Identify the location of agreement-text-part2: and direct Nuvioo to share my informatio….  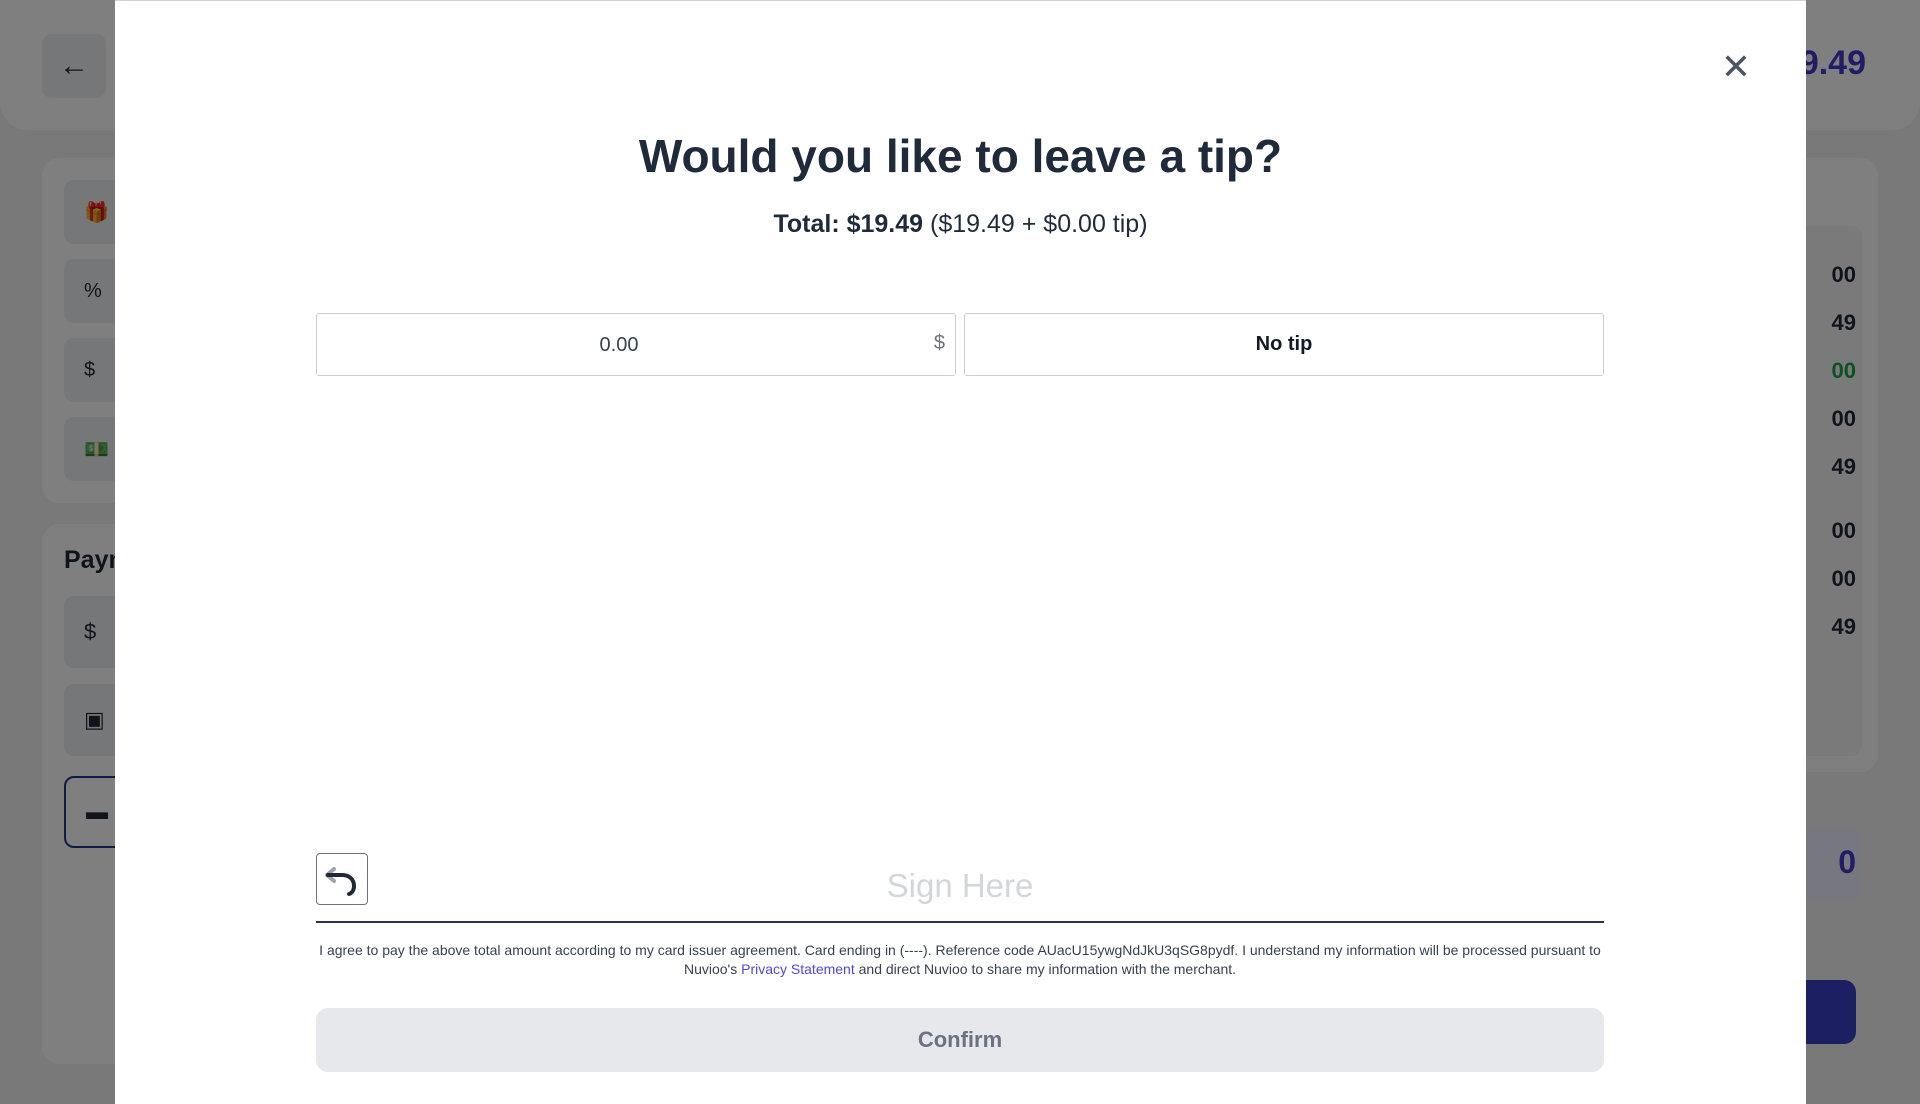
(1045, 969).